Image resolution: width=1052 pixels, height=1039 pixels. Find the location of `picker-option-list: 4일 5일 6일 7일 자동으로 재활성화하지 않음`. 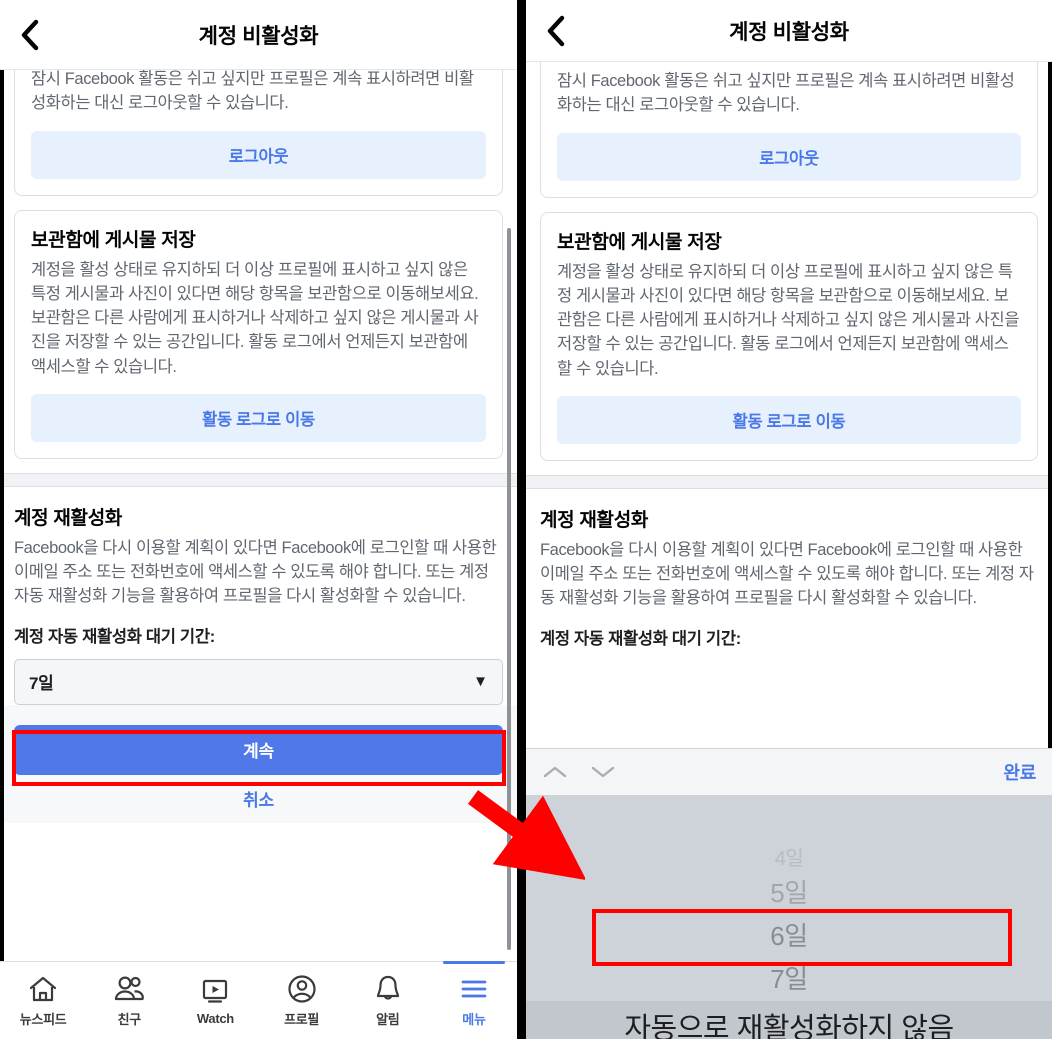

picker-option-list: 4일 5일 6일 7일 자동으로 재활성화하지 않음 is located at coordinates (789, 942).